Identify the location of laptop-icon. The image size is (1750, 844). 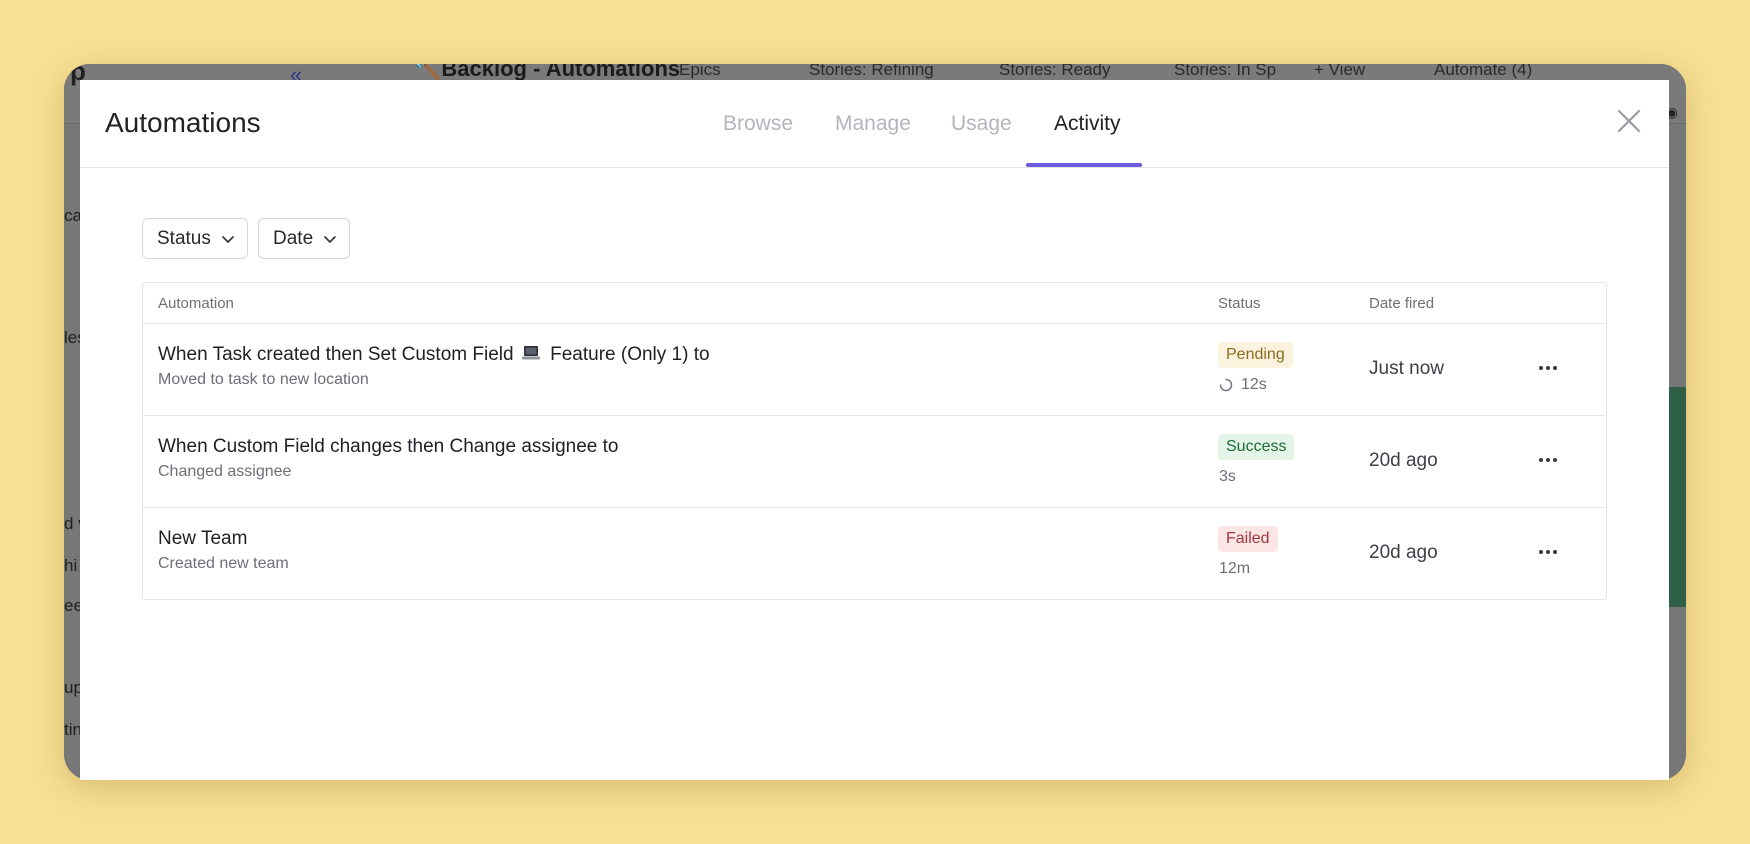
(530, 353).